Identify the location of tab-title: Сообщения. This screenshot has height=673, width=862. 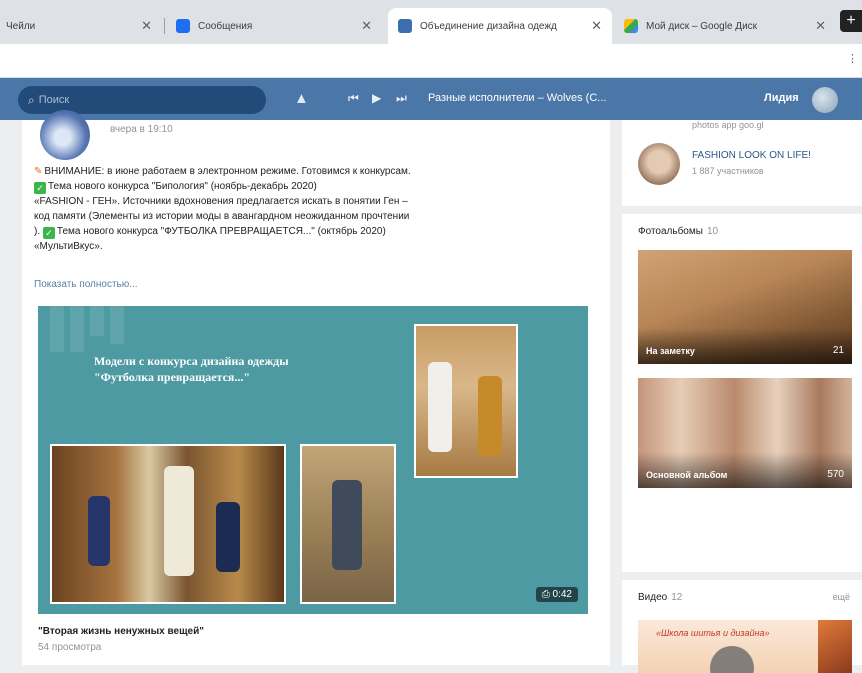
(225, 26).